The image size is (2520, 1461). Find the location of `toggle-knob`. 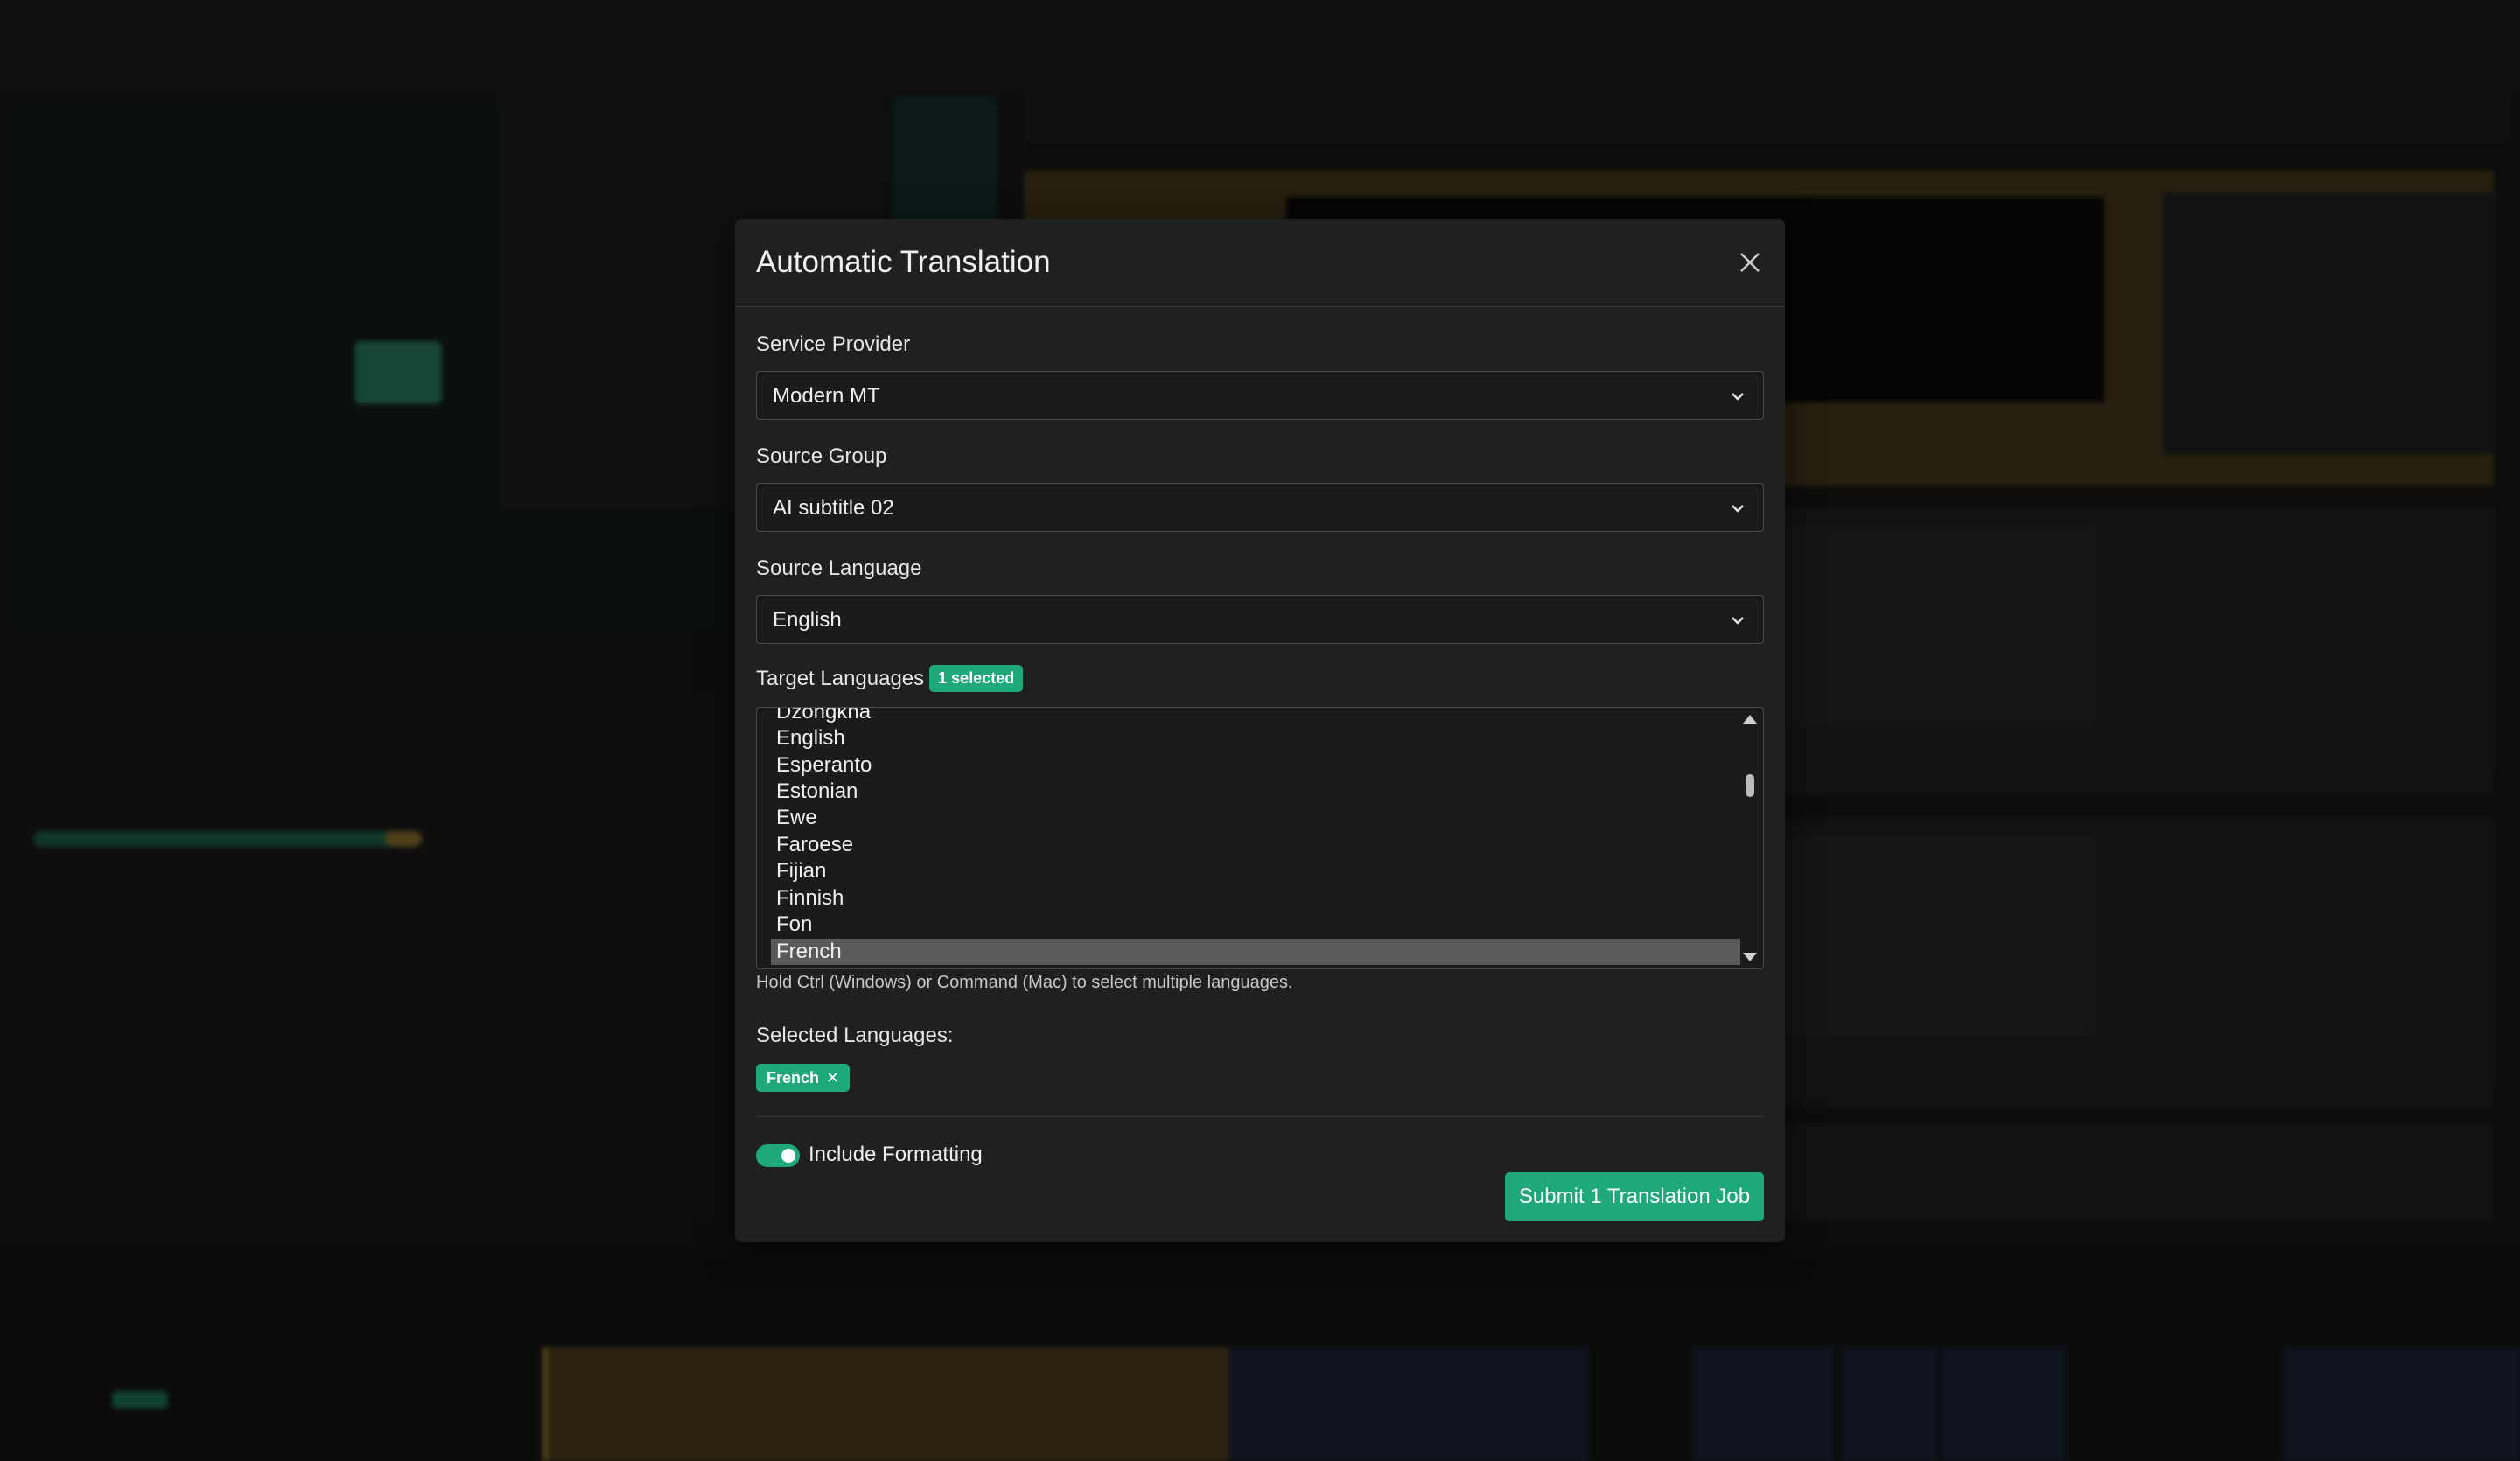

toggle-knob is located at coordinates (788, 1156).